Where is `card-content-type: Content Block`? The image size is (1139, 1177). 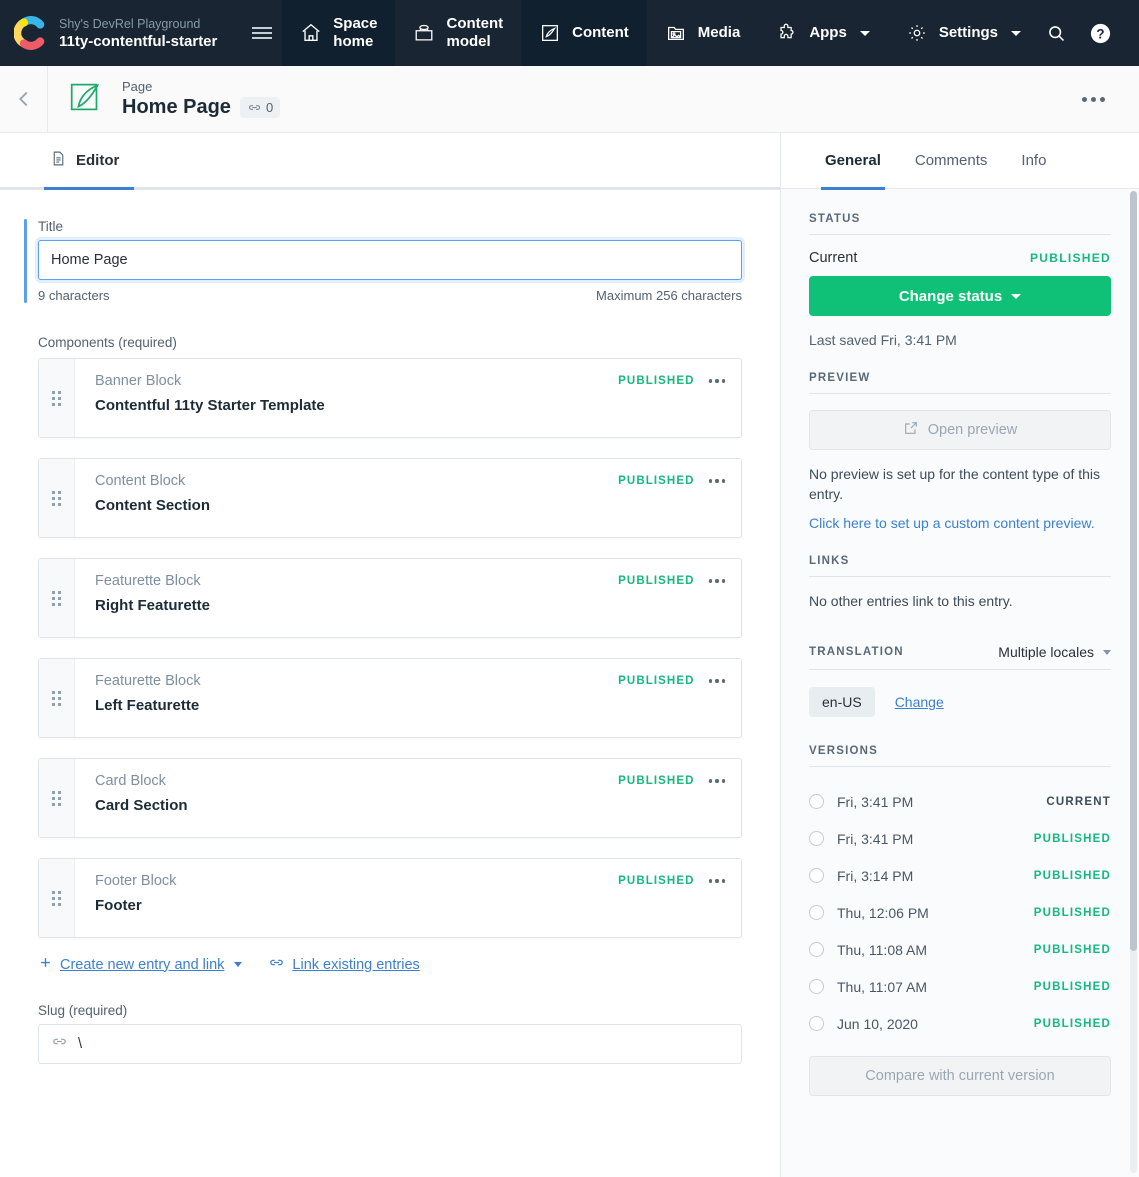 card-content-type: Content Block is located at coordinates (140, 481).